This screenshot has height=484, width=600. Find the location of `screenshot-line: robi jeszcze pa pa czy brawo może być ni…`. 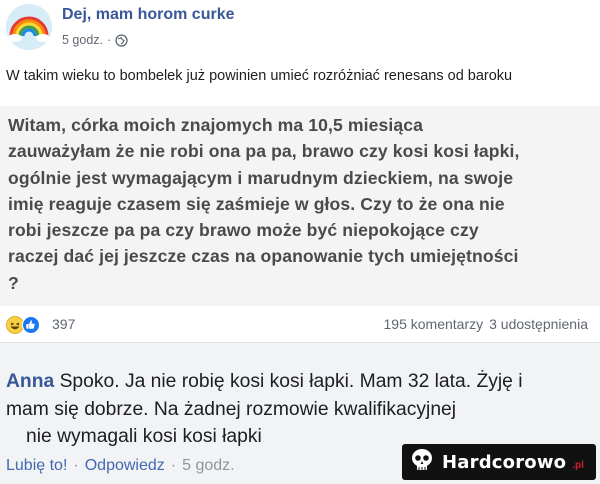

screenshot-line: robi jeszcze pa pa czy brawo może być ni… is located at coordinates (243, 230).